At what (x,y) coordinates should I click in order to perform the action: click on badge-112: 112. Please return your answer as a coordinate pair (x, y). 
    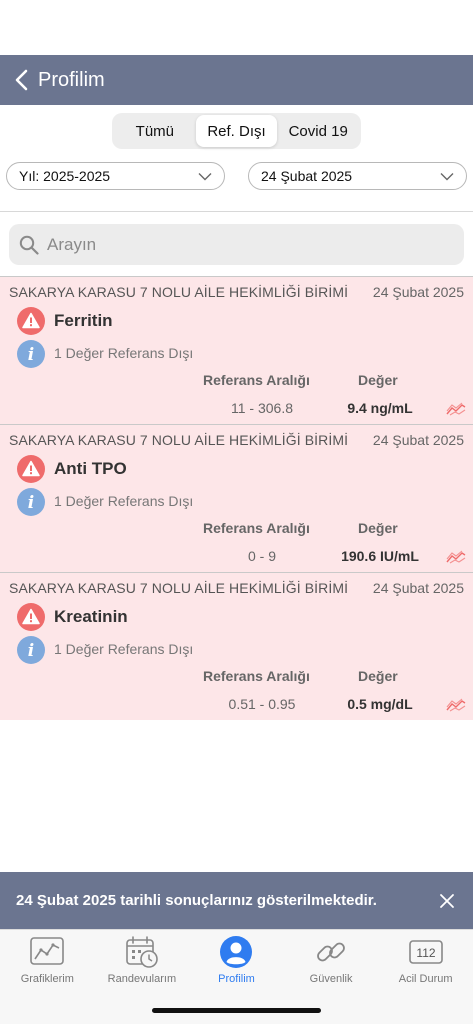
    Looking at the image, I should click on (425, 953).